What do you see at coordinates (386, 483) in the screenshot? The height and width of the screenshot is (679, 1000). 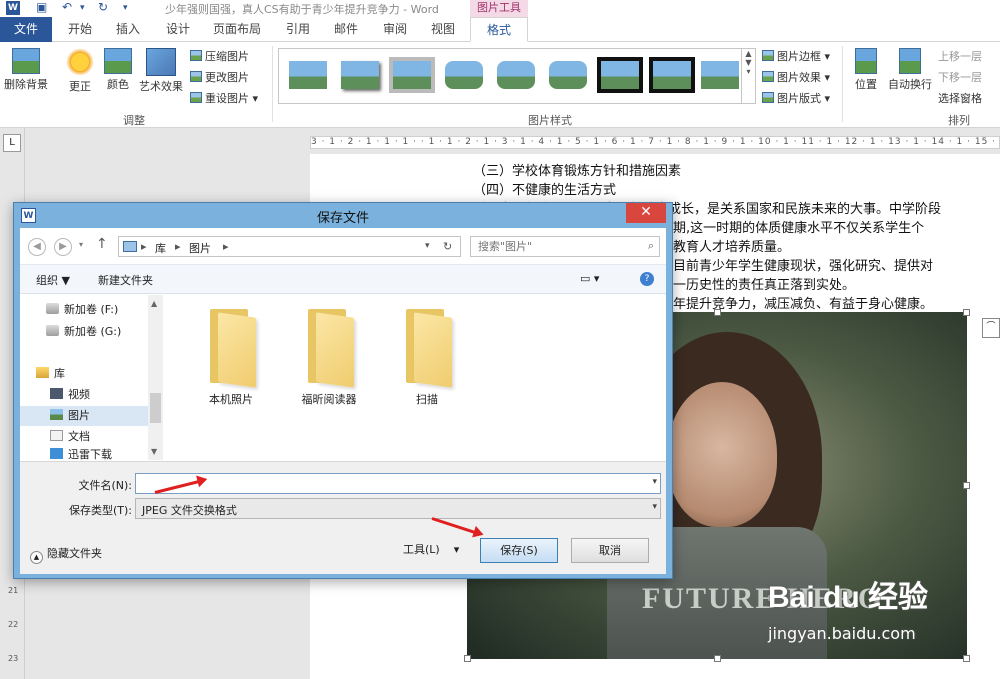 I see `filename-input` at bounding box center [386, 483].